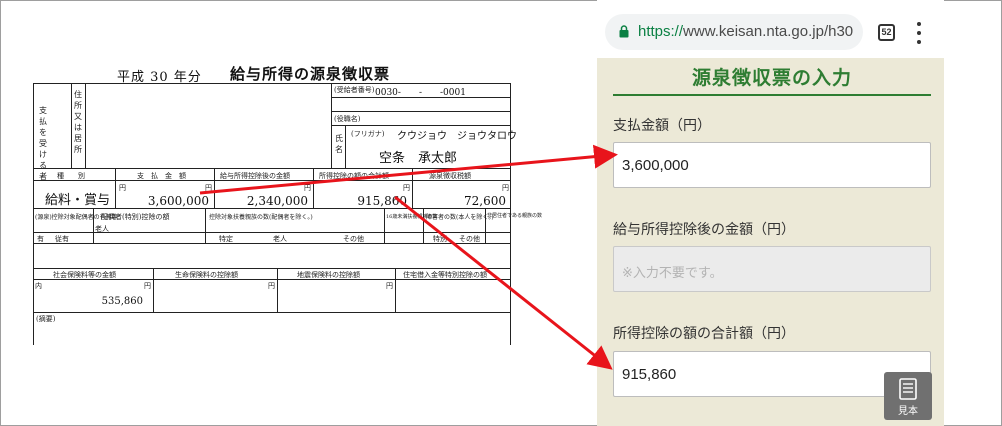 This screenshot has width=1002, height=426. I want to click on header-total-deduction: 所得控除の額の合計額, so click(354, 176).